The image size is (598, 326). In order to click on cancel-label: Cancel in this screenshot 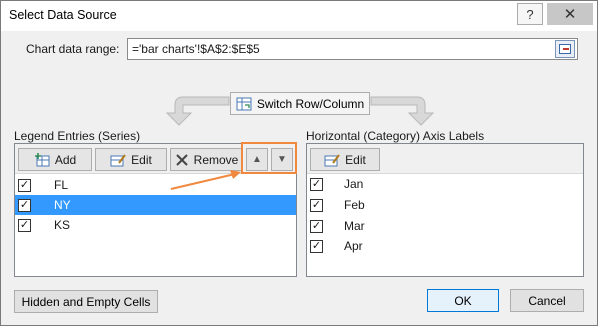, I will do `click(547, 300)`.